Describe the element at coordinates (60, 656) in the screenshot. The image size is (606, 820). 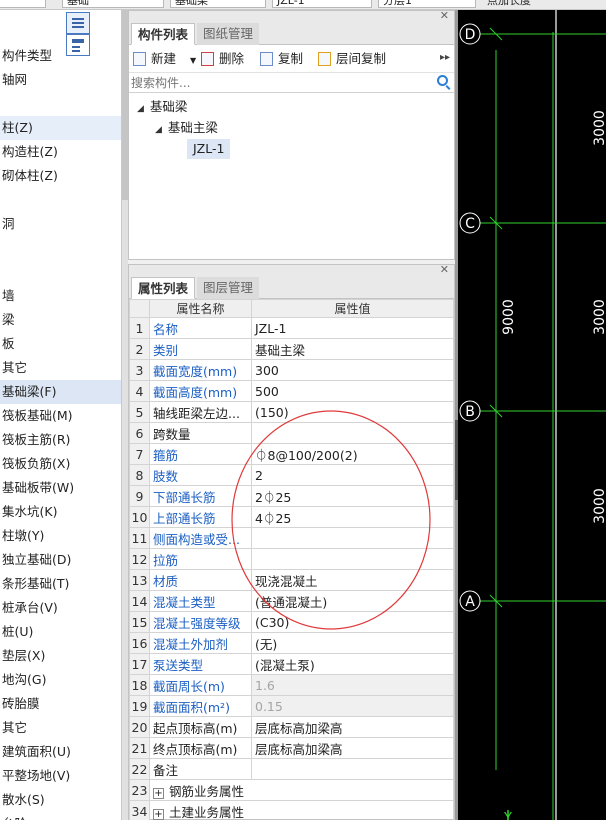
I see `nav-item: 垫层(X)` at that location.